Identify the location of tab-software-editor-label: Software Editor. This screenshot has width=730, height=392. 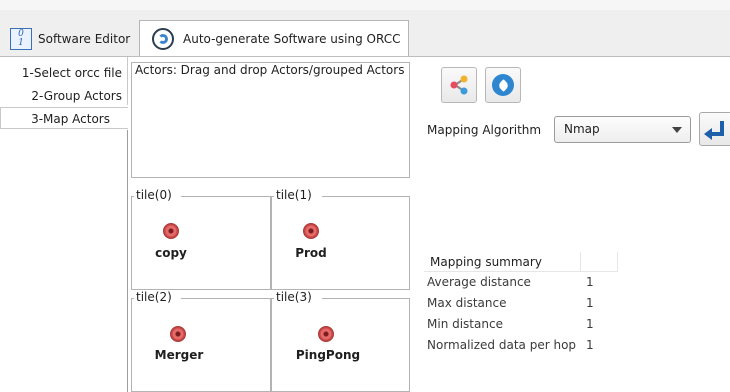
(84, 38).